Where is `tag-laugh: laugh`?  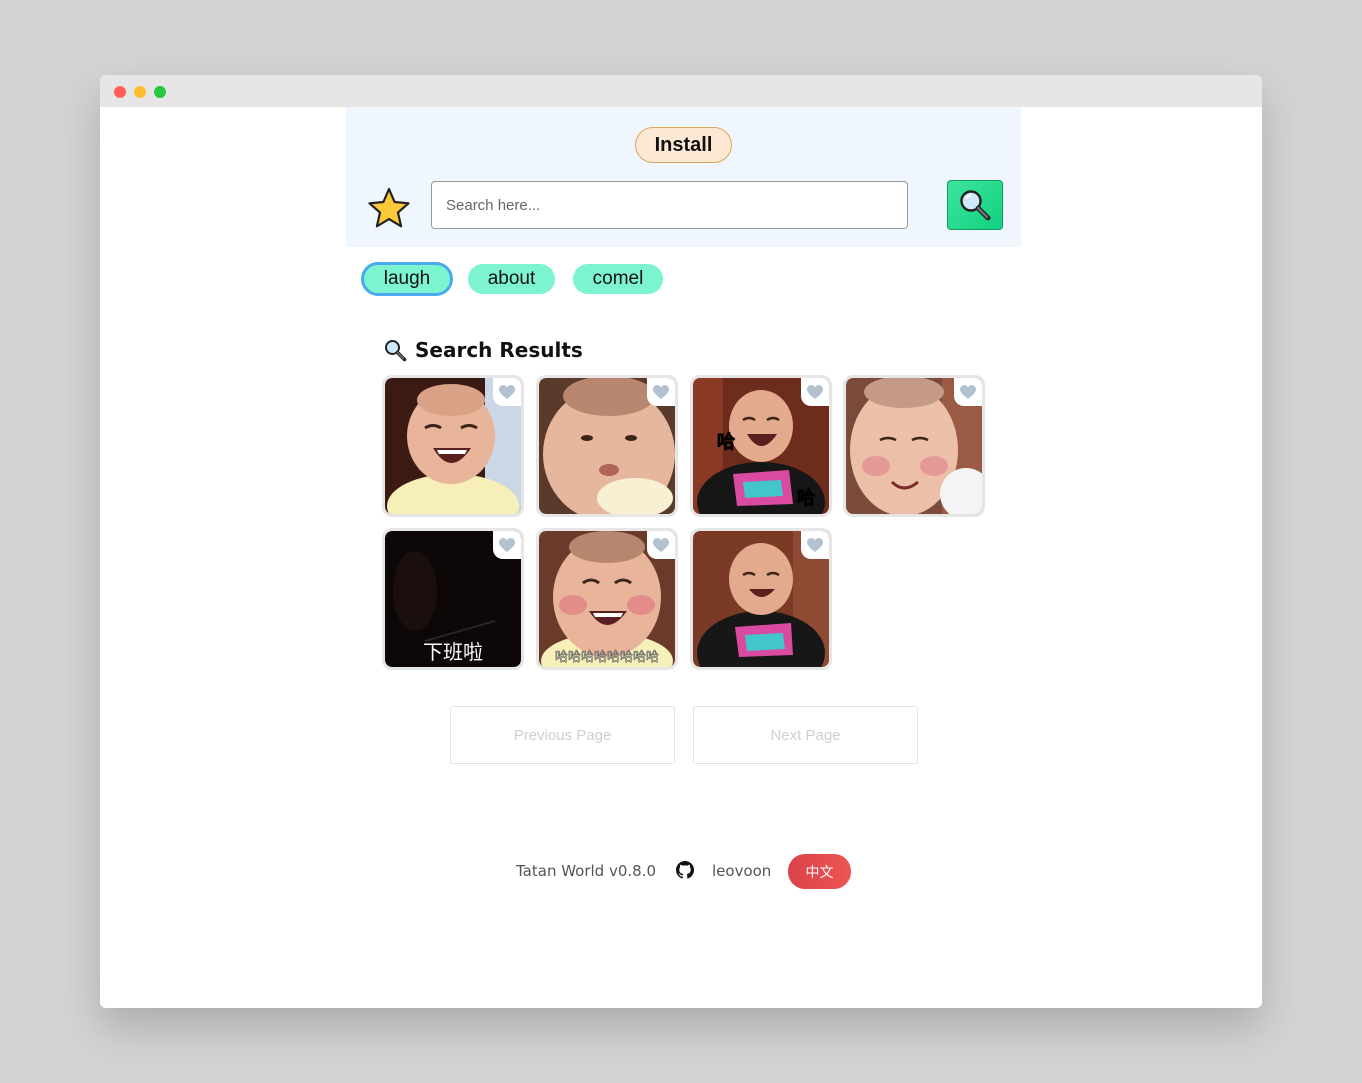 tag-laugh: laugh is located at coordinates (407, 279).